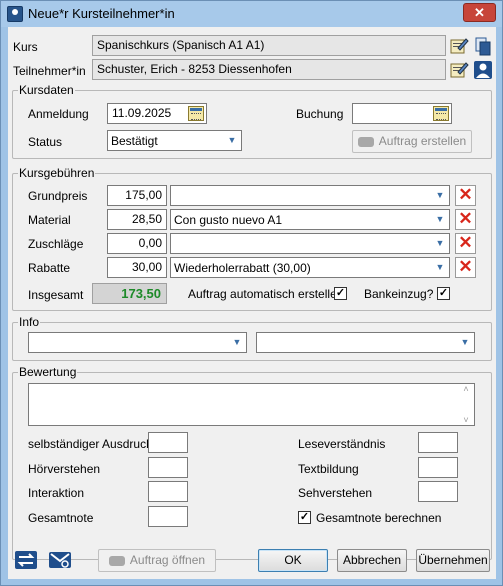 The height and width of the screenshot is (586, 503). What do you see at coordinates (365, 342) in the screenshot?
I see `info-select-2: ▼` at bounding box center [365, 342].